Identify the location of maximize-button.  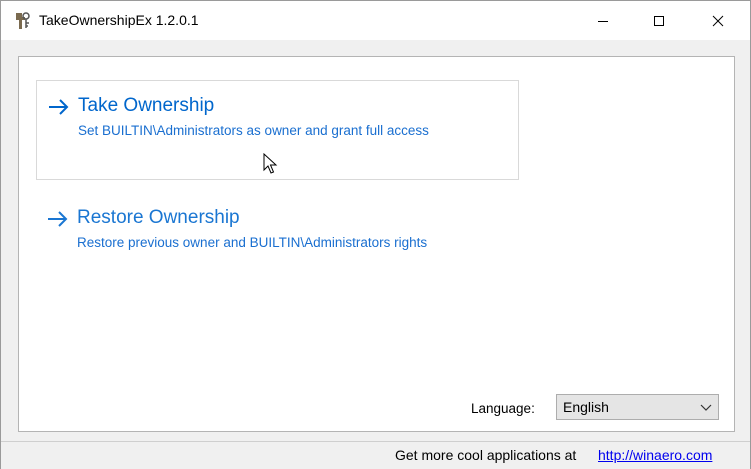
(659, 20).